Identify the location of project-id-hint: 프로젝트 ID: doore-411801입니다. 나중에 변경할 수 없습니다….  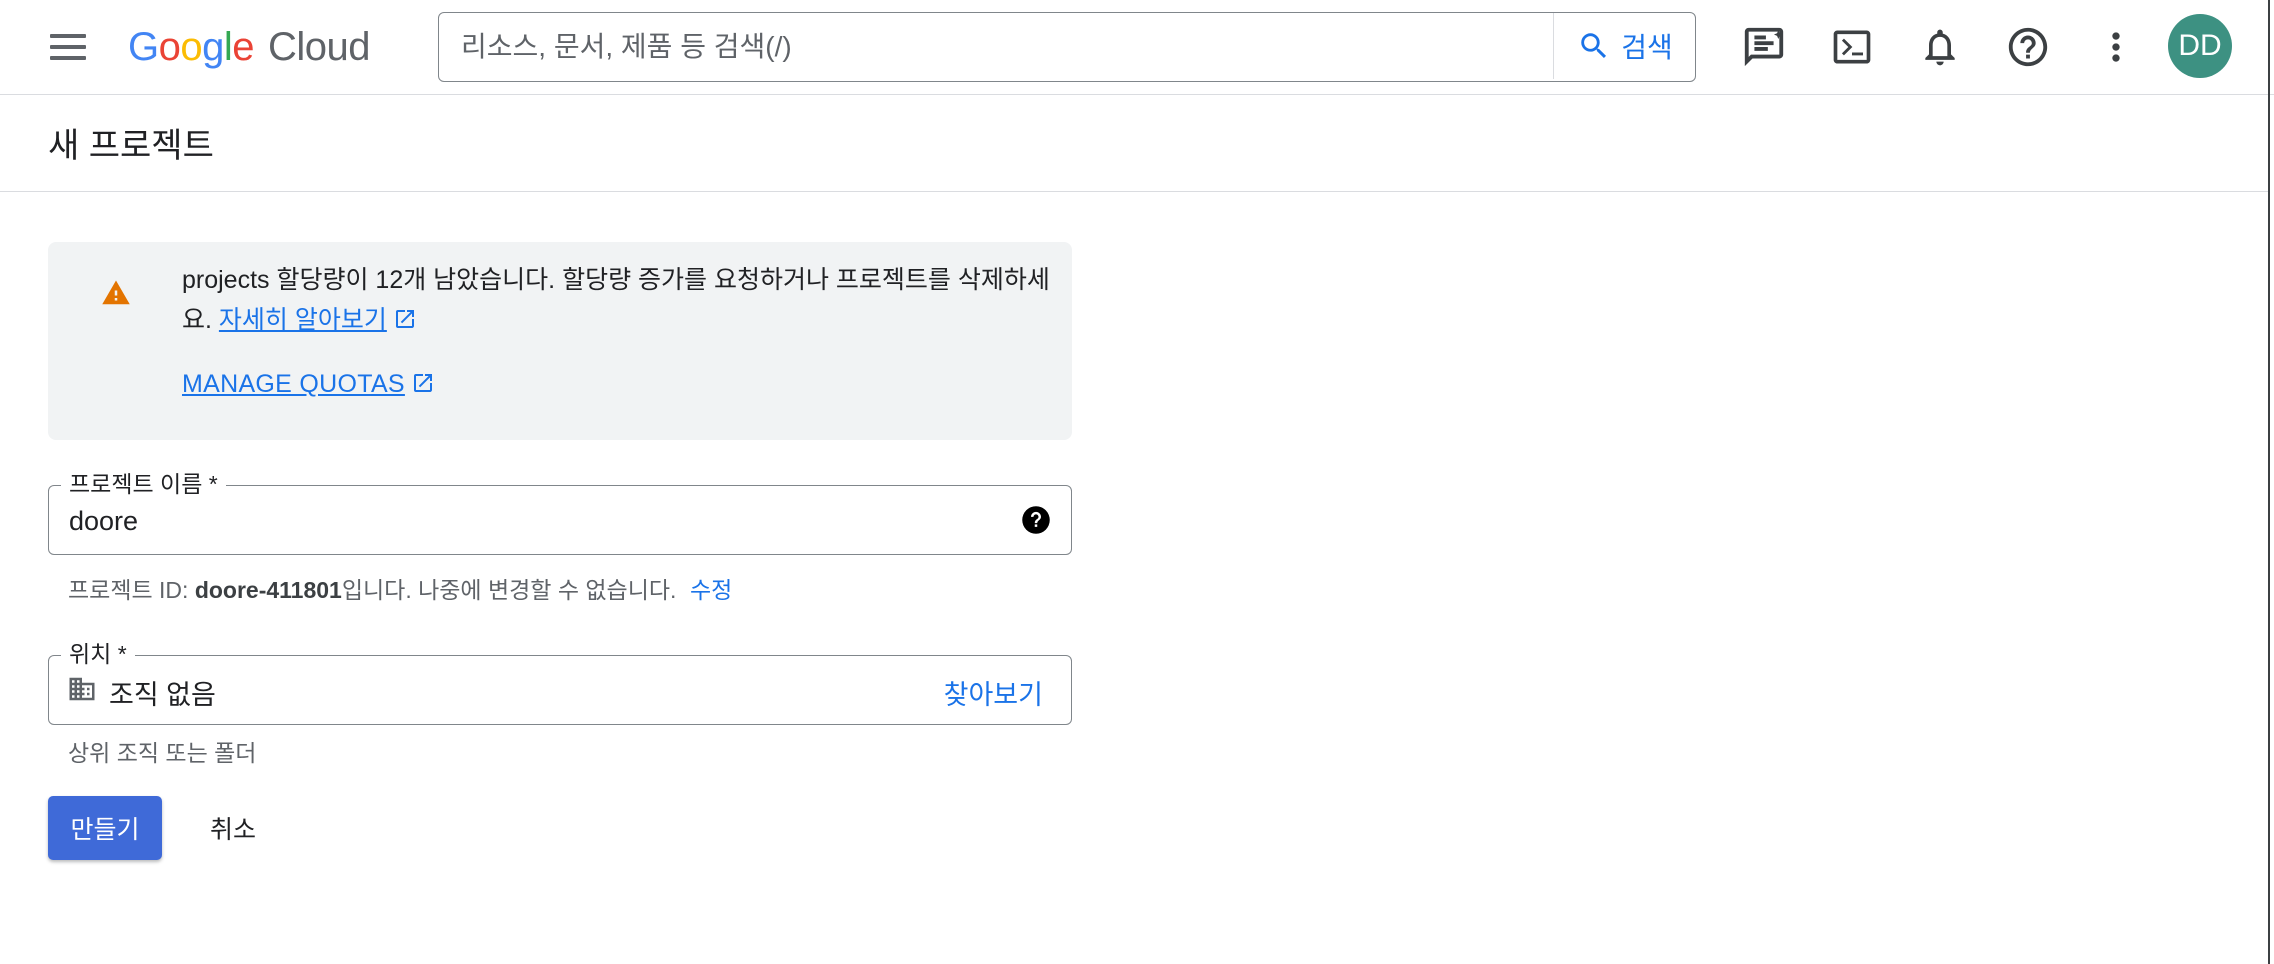
(372, 588).